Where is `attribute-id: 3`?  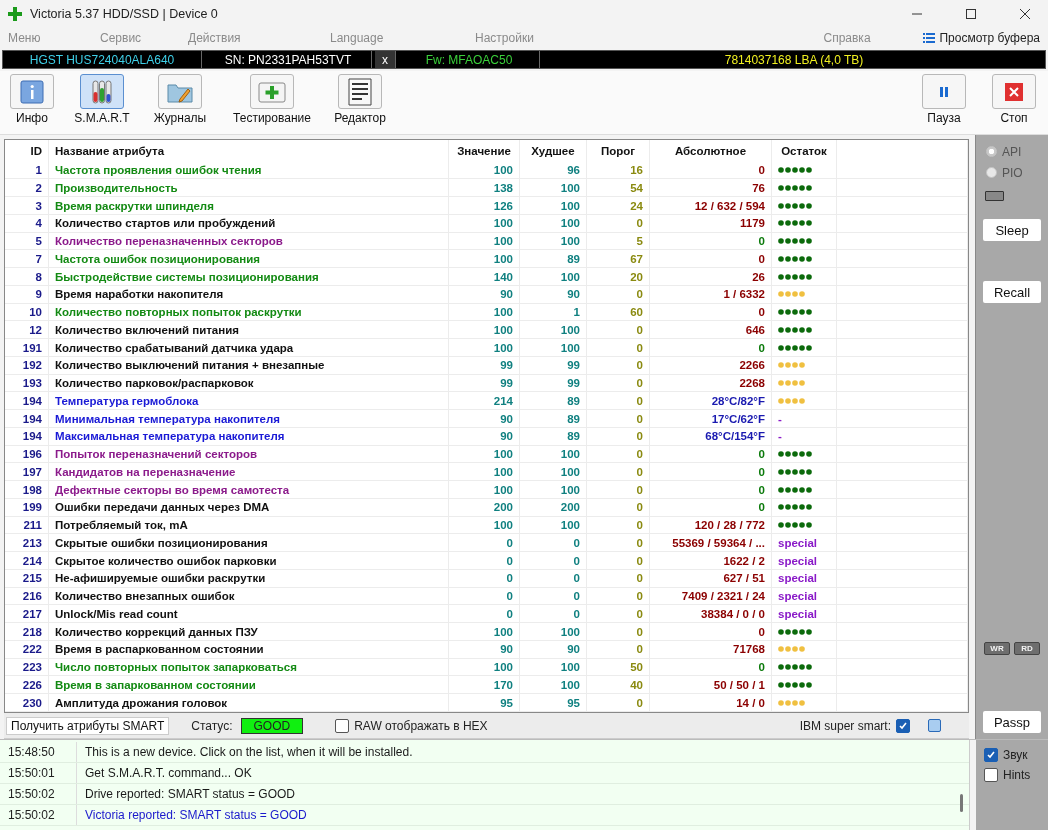
attribute-id: 3 is located at coordinates (27, 205).